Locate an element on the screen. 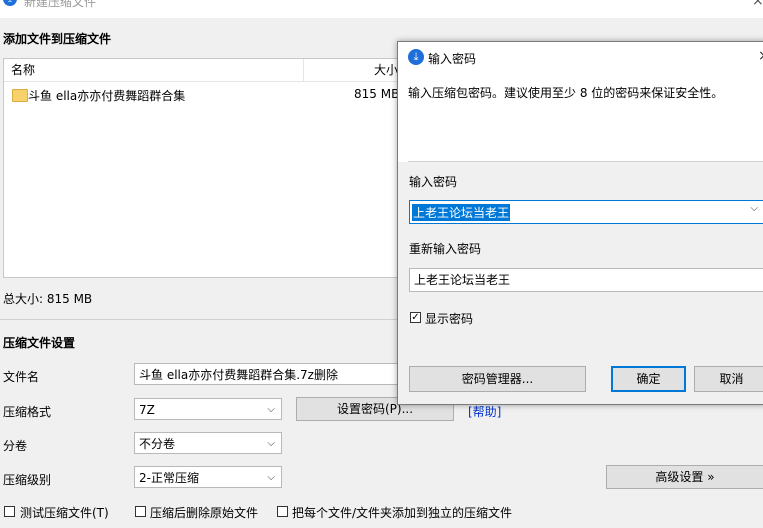 This screenshot has height=528, width=763. dialog-title: 输入密码 is located at coordinates (452, 59).